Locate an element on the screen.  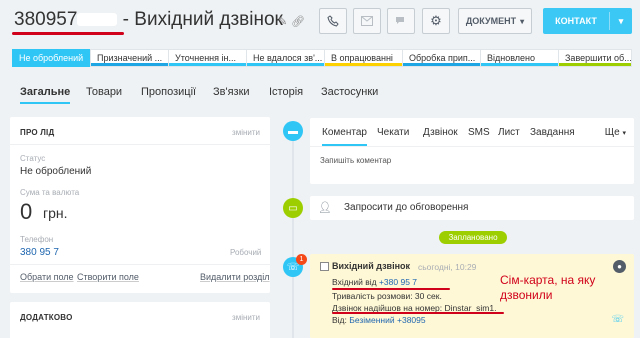
status-label: Статус is located at coordinates (33, 158).